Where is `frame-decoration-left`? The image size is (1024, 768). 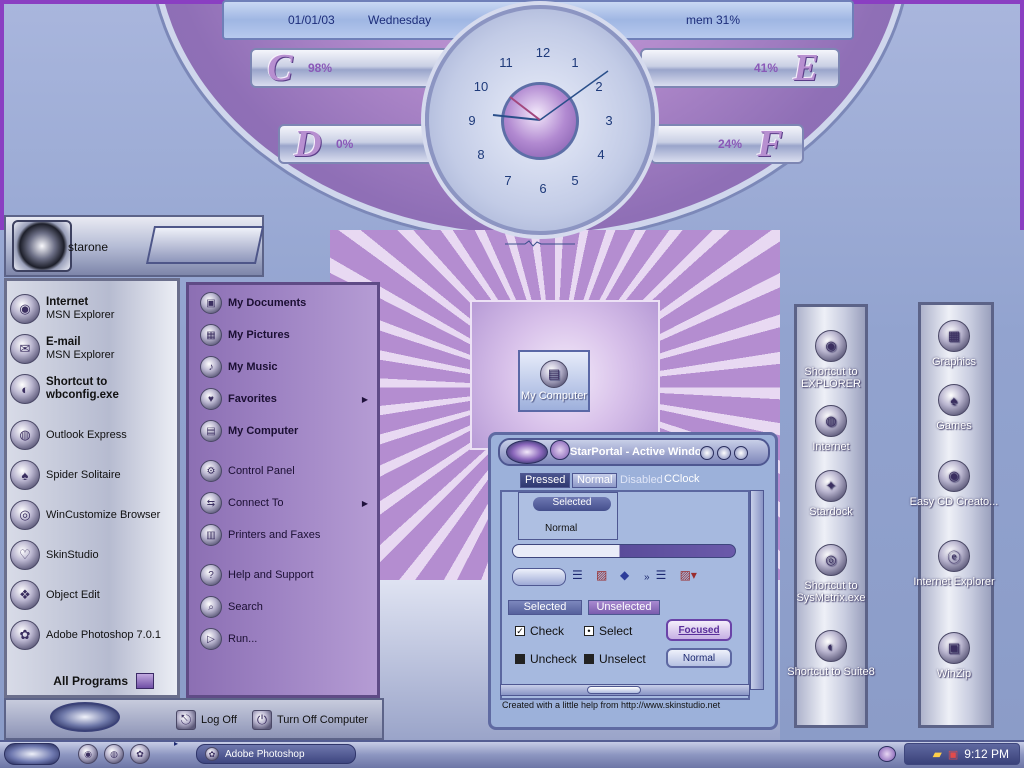
frame-decoration-left is located at coordinates (115, 115).